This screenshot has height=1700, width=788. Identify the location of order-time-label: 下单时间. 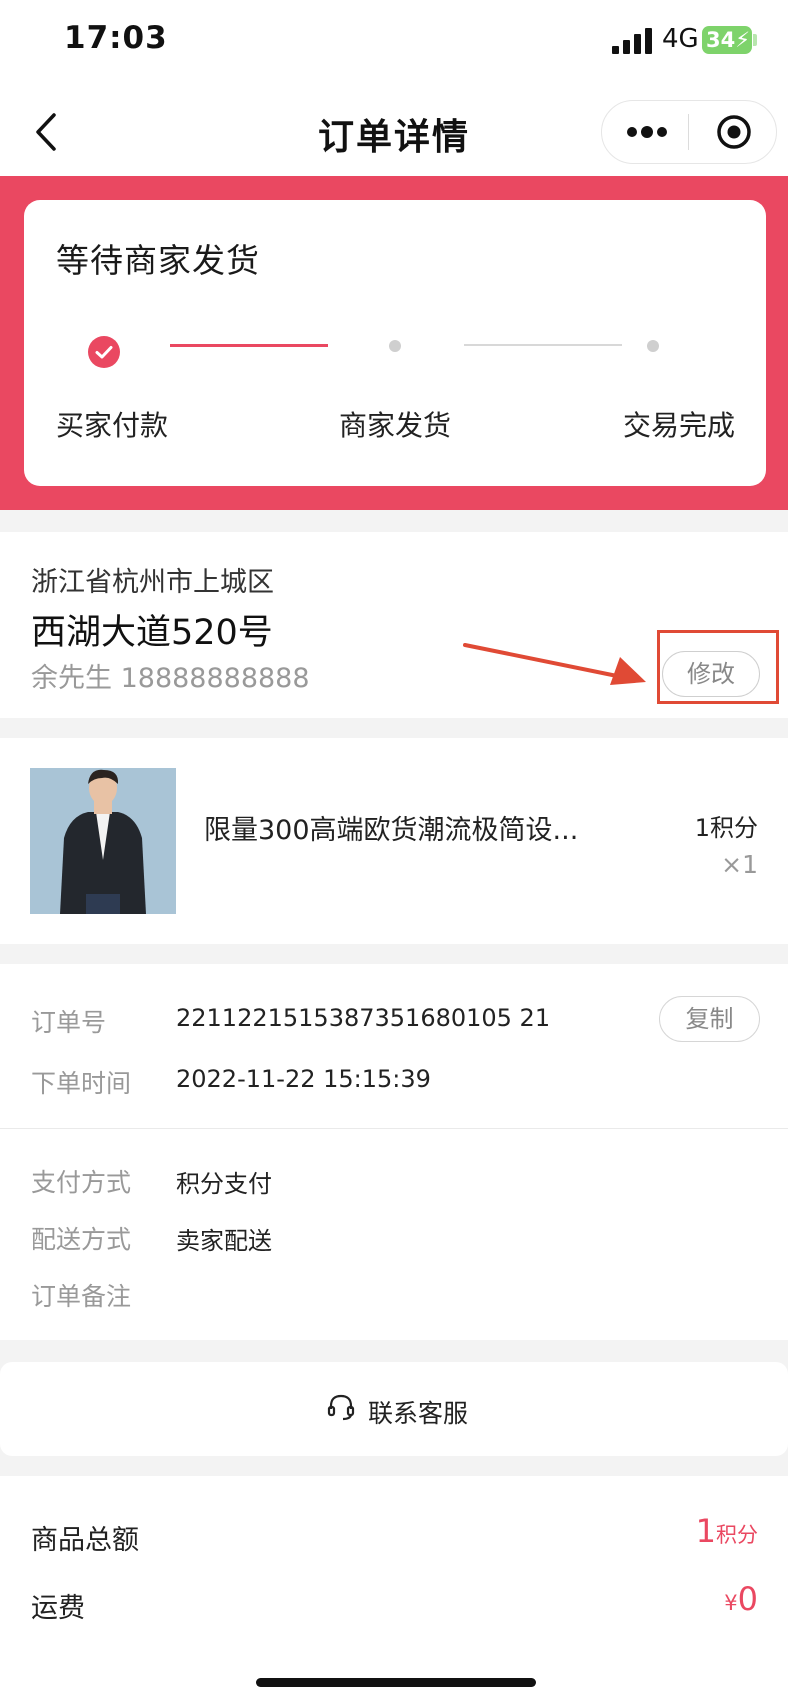
(81, 1083).